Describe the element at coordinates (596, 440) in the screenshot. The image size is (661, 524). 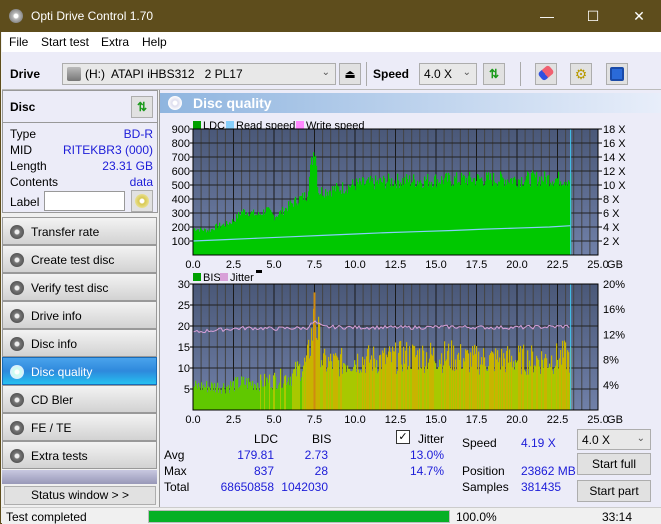
I see `test-speed-value: 4.0 X` at that location.